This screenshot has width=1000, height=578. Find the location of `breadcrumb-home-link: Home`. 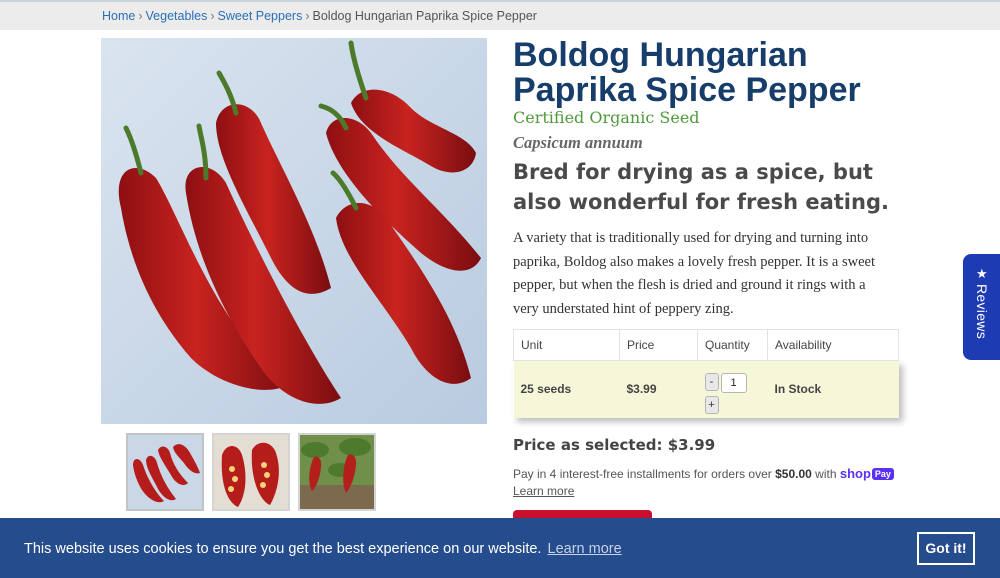

breadcrumb-home-link: Home is located at coordinates (118, 16).